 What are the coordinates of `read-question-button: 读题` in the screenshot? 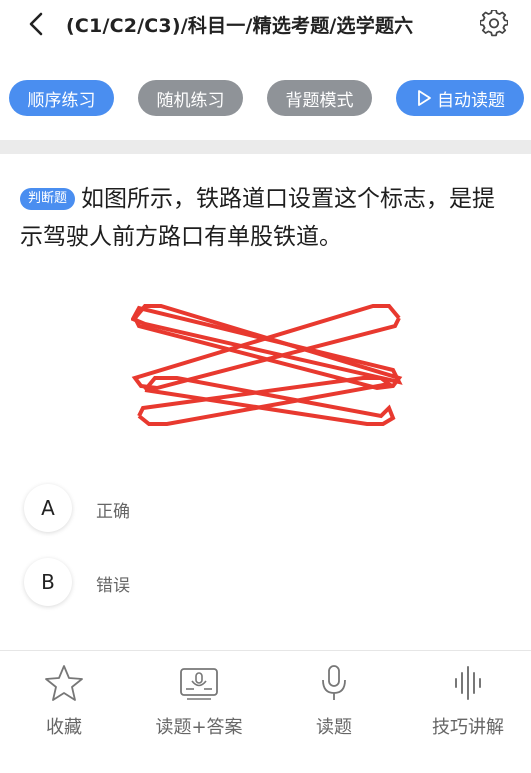 It's located at (334, 701).